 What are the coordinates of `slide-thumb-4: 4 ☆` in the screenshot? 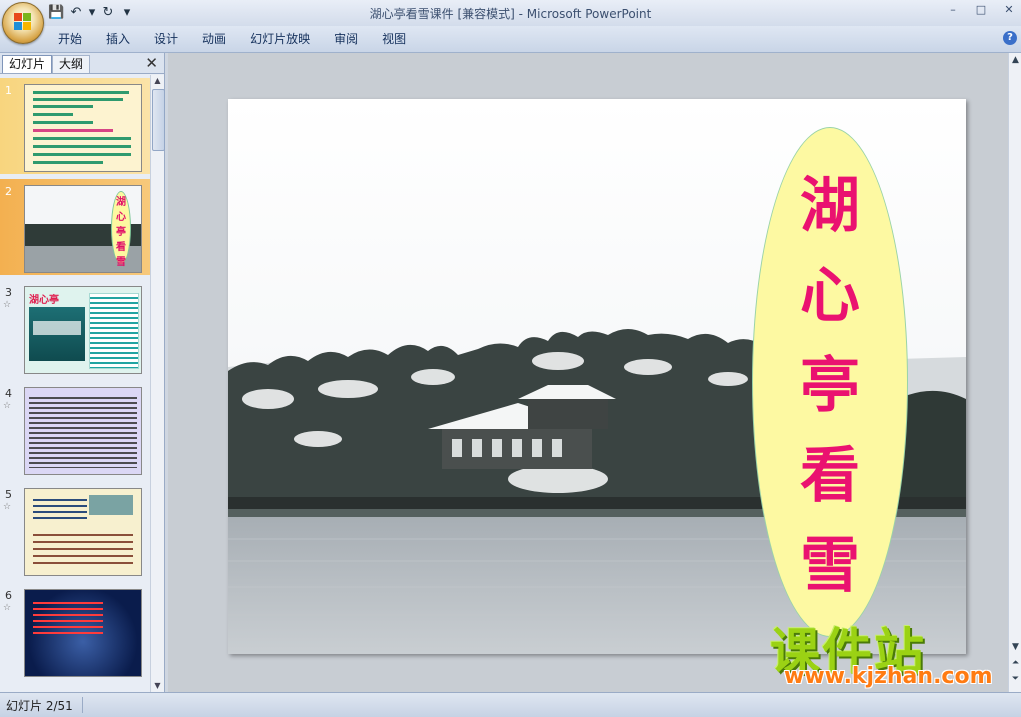 It's located at (75, 429).